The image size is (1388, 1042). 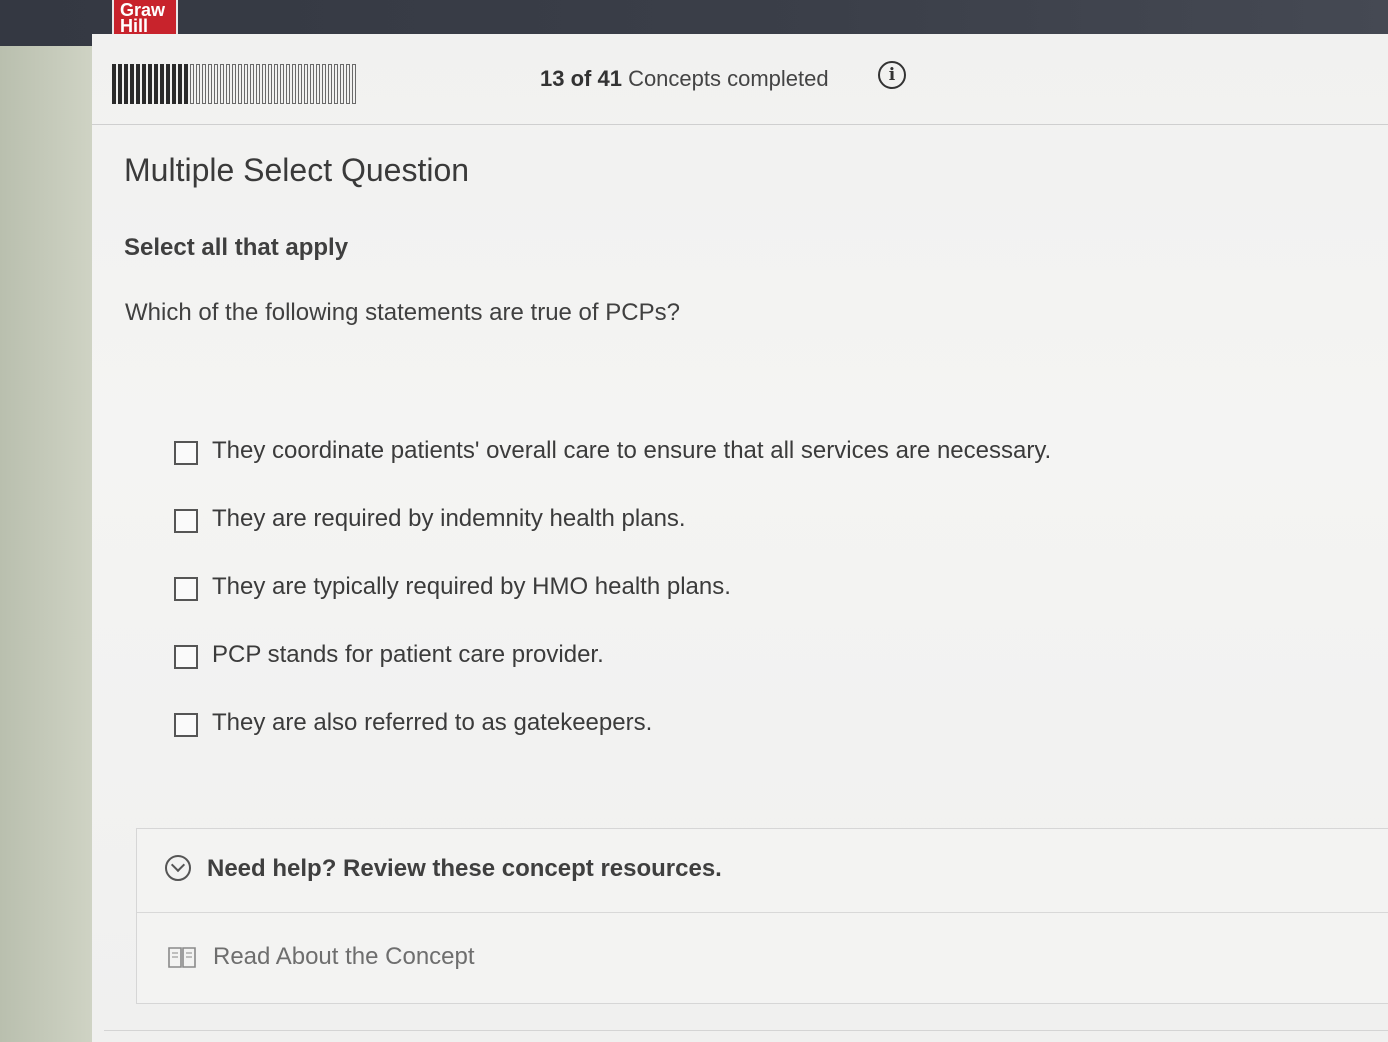 I want to click on info-icon: i, so click(x=892, y=75).